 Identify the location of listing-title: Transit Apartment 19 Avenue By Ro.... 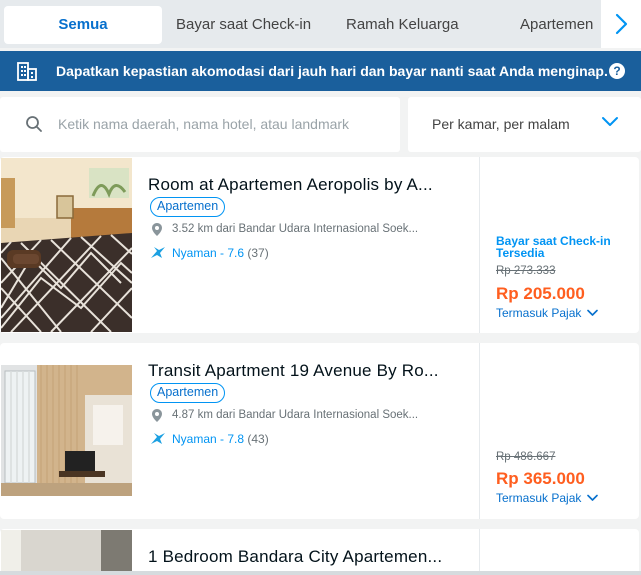
(308, 371).